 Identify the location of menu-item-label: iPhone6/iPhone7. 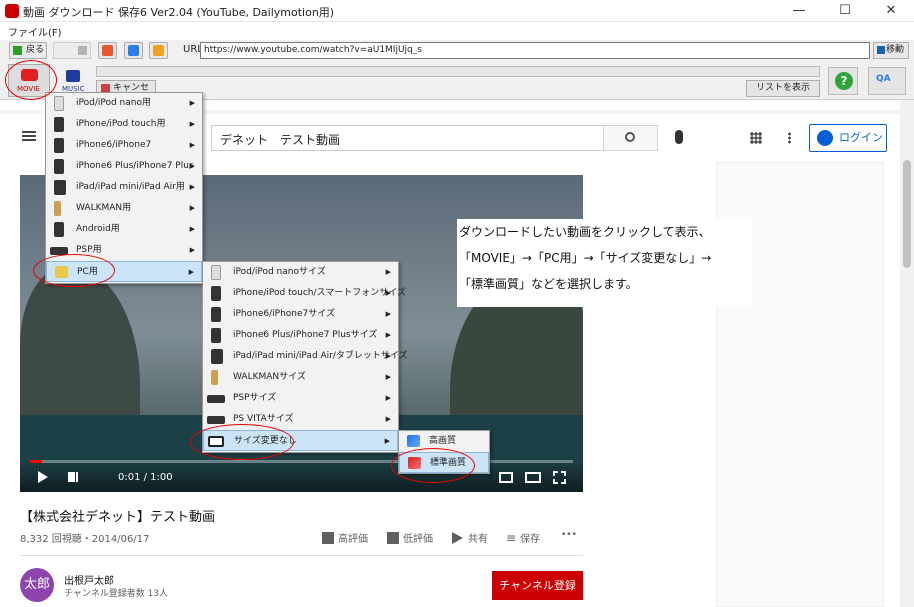
(114, 145).